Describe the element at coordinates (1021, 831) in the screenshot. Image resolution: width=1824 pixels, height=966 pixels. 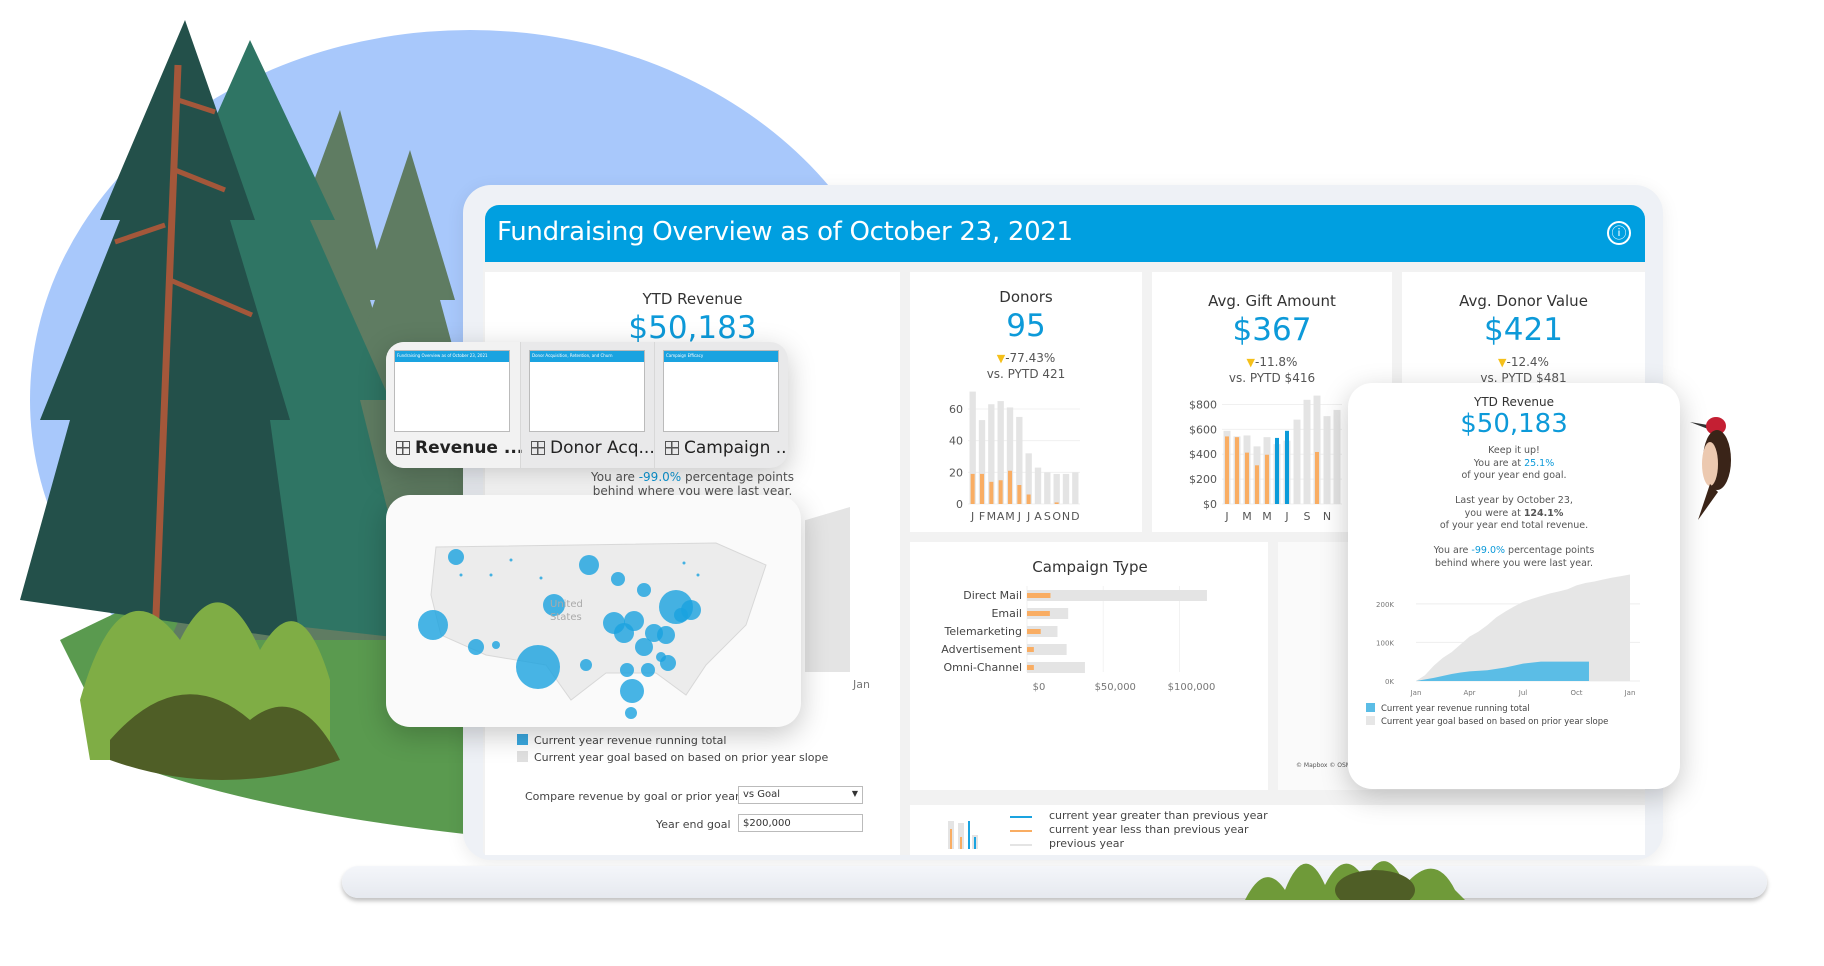
I see `legend-line-orange` at that location.